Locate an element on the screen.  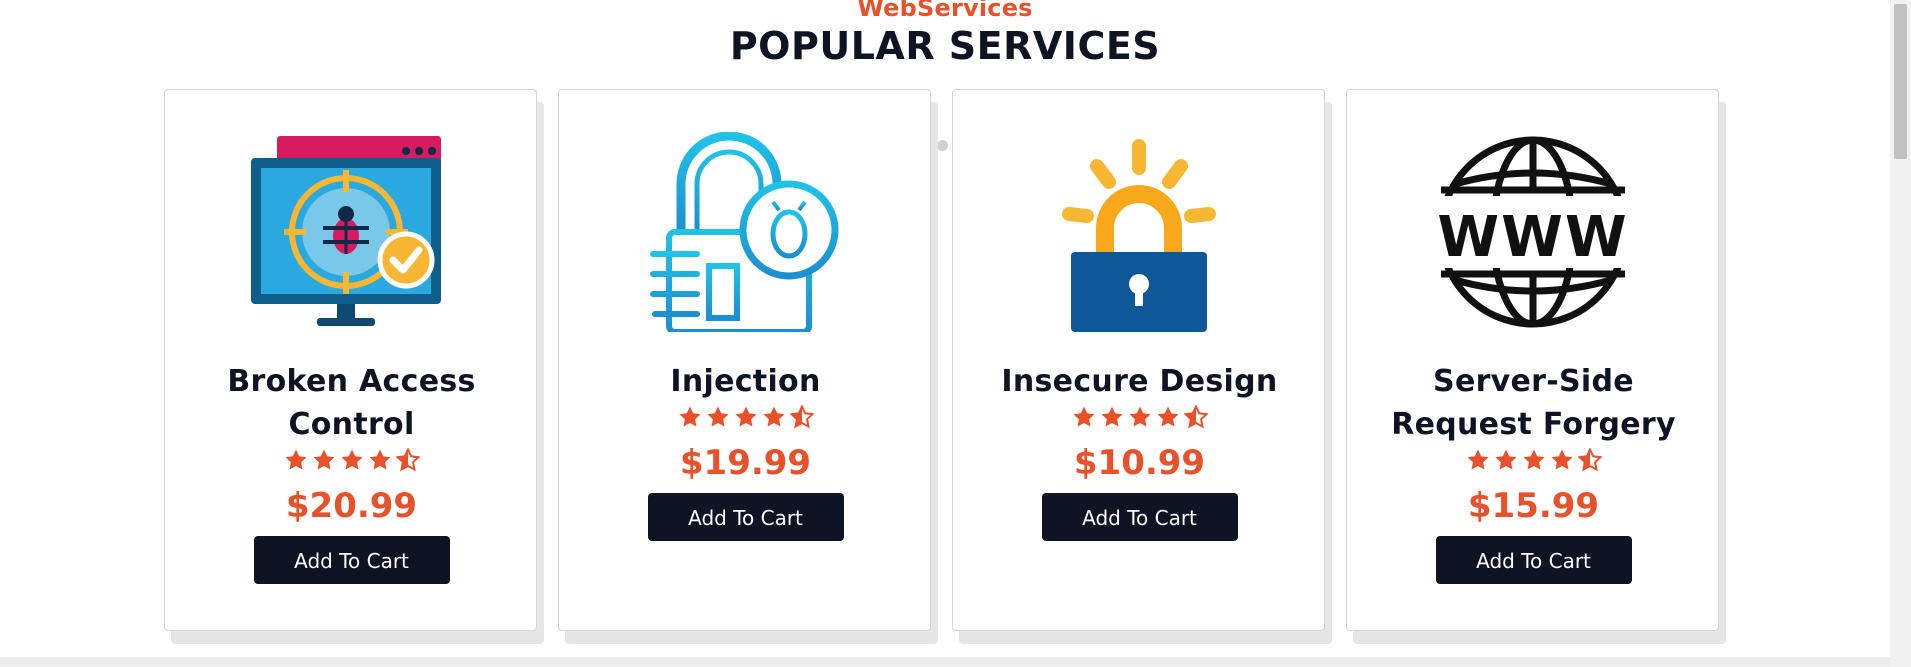
monitor-bug-target-icon is located at coordinates (351, 232).